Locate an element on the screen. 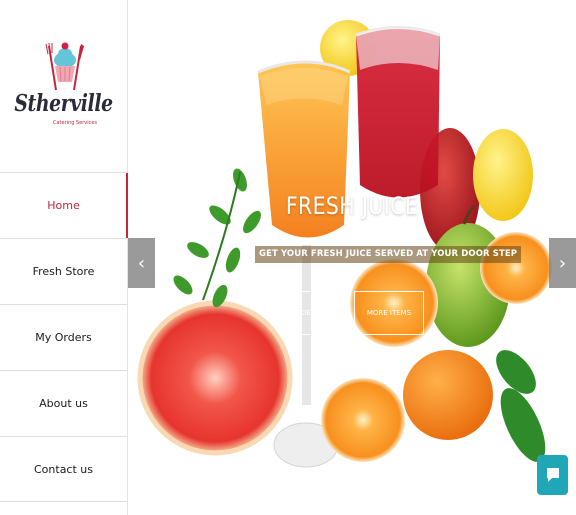 The image size is (576, 515). chevron-left-icon: ‹ is located at coordinates (141, 263).